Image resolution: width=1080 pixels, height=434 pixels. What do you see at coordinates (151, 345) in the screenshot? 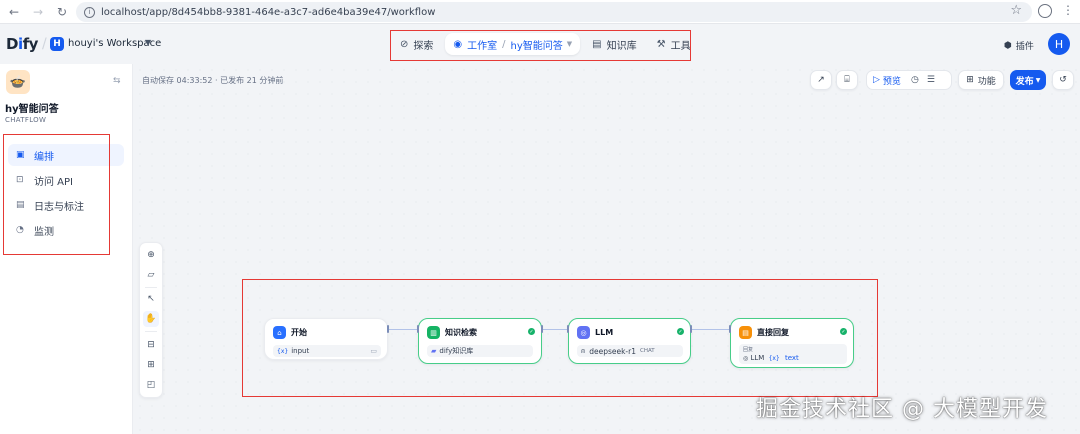
I see `export-image-icon: ⊟` at bounding box center [151, 345].